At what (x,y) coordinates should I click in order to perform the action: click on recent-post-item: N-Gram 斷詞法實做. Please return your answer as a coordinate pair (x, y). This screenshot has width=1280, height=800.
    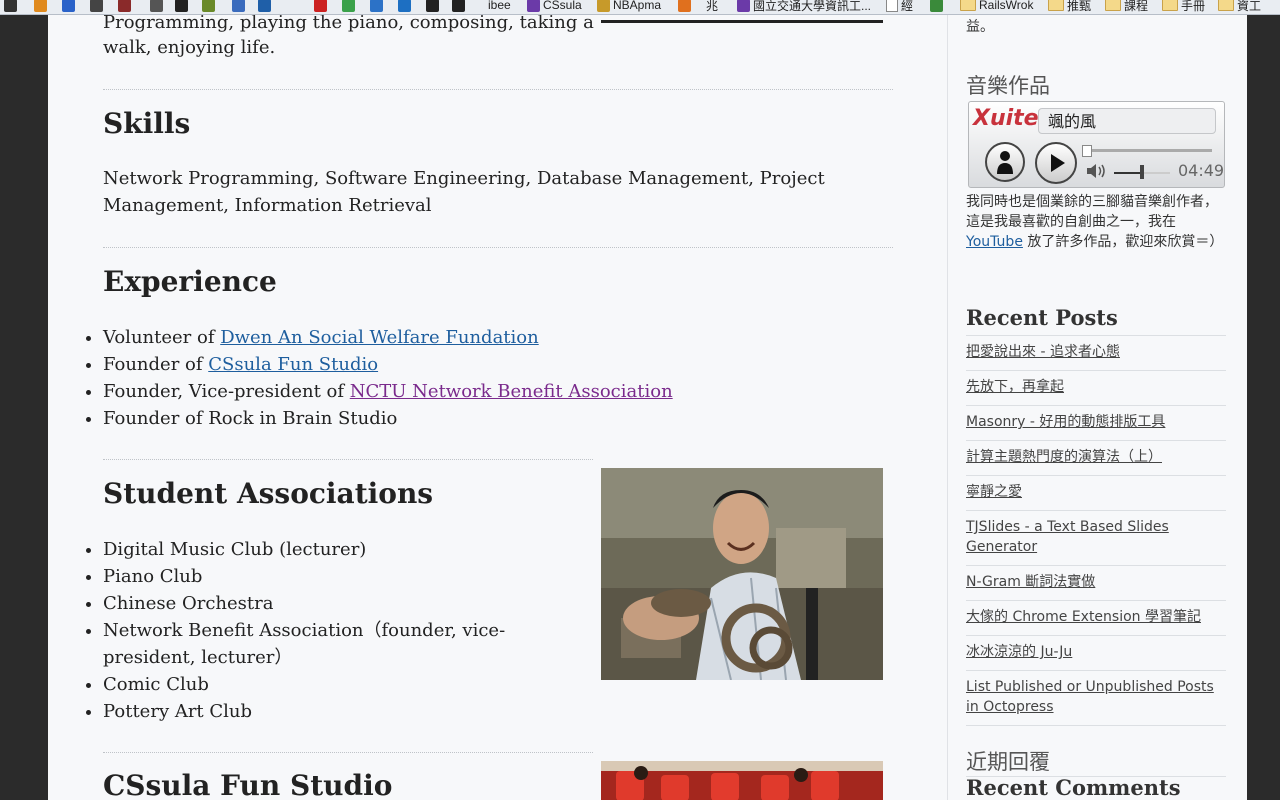
    Looking at the image, I should click on (1096, 582).